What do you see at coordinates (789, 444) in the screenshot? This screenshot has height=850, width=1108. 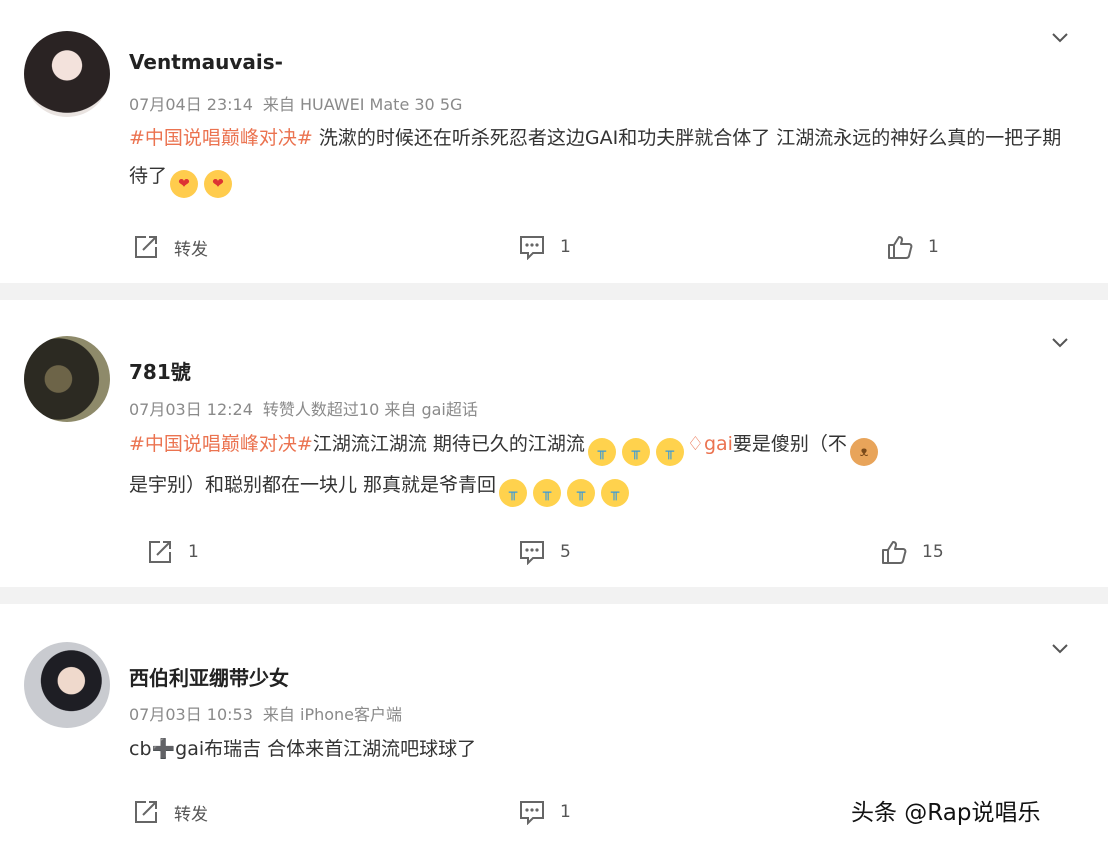 I see `post-text: 要是傻别（不` at bounding box center [789, 444].